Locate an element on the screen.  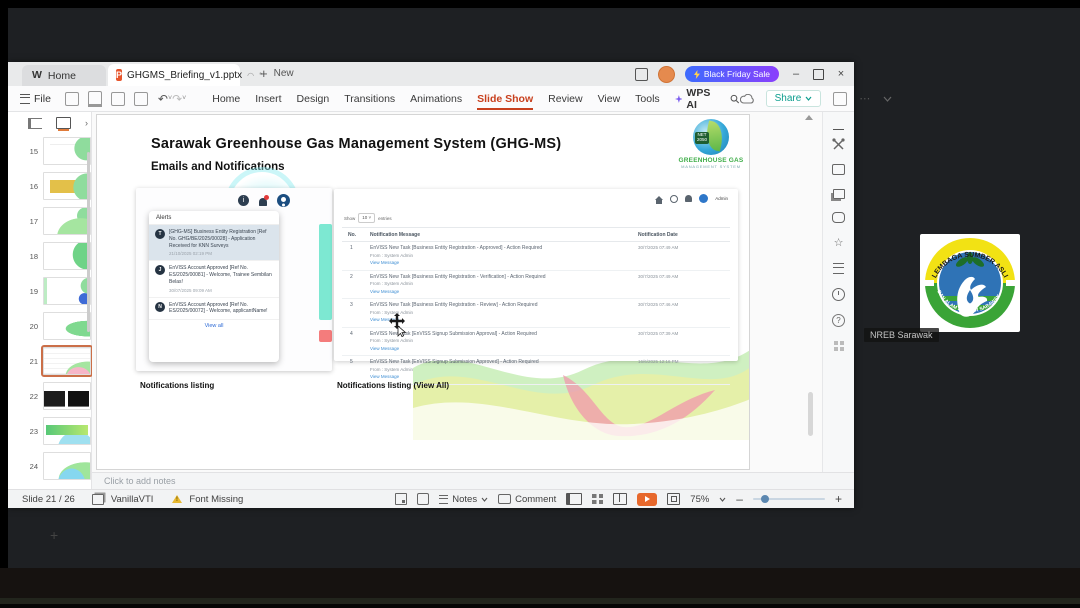
history-clock-icon is located at coordinates (838, 294).